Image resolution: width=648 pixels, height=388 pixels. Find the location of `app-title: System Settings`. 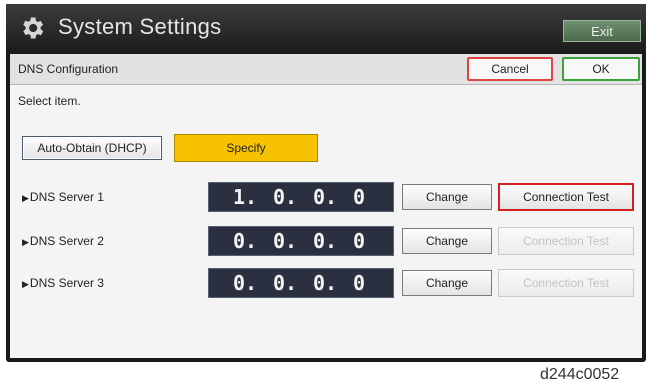

app-title: System Settings is located at coordinates (140, 26).